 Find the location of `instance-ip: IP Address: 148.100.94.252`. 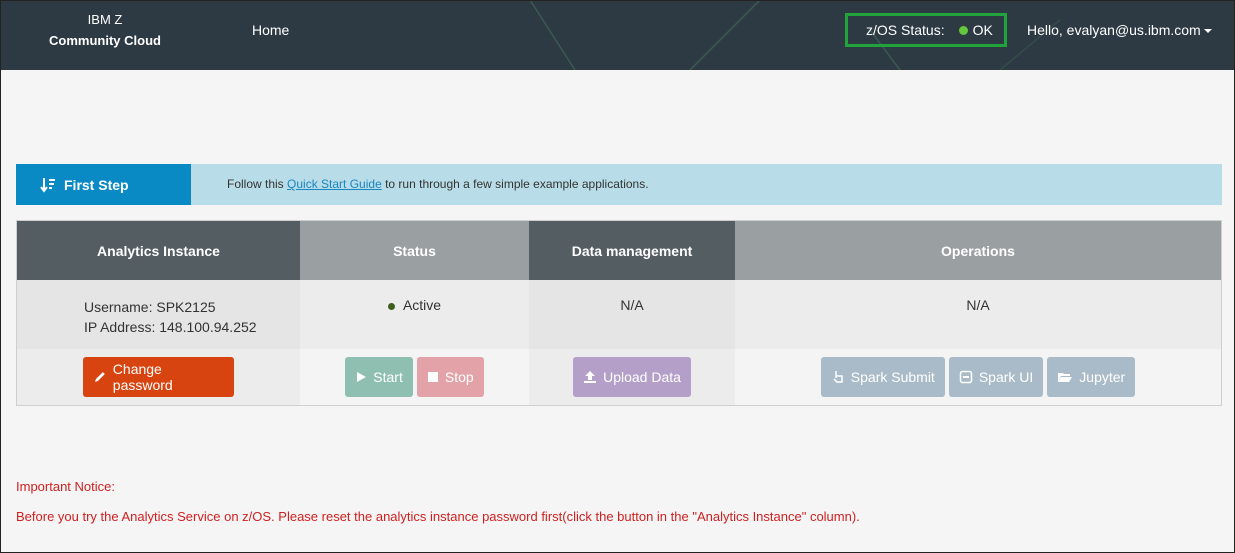

instance-ip: IP Address: 148.100.94.252 is located at coordinates (170, 327).